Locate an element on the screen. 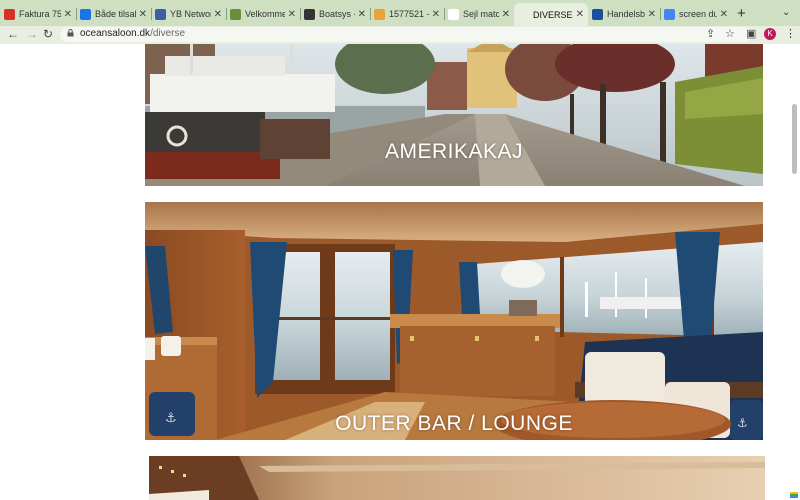 This screenshot has height=500, width=800. browser-tab: Faktura 75 ✕ is located at coordinates (38, 14).